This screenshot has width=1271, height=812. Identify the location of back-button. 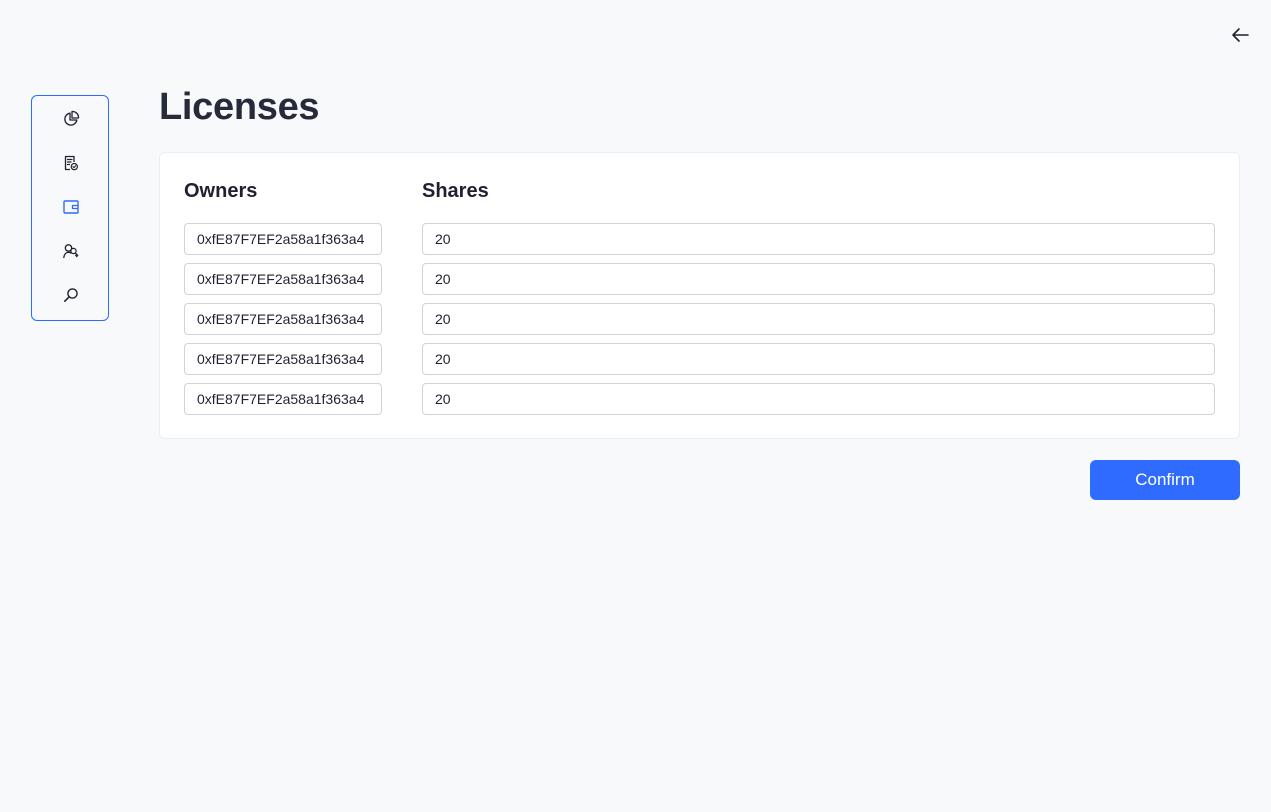
(1240, 35).